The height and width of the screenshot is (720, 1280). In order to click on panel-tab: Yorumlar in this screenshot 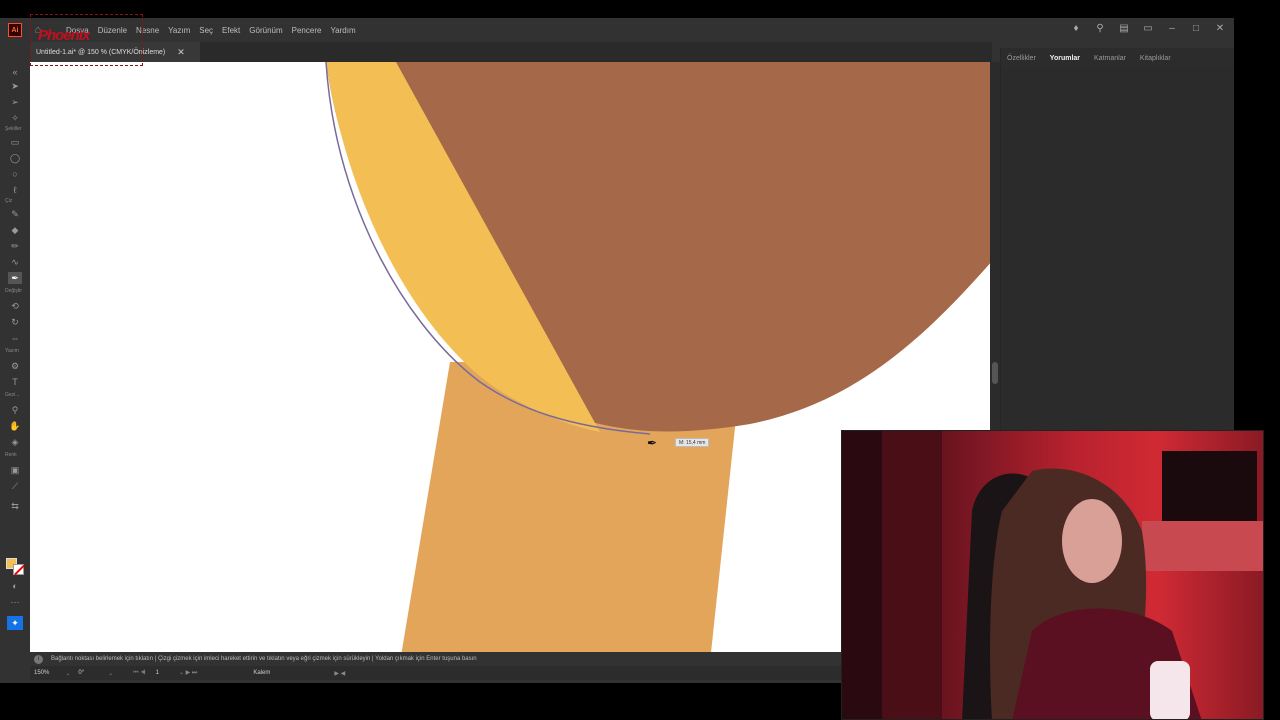, I will do `click(1065, 58)`.